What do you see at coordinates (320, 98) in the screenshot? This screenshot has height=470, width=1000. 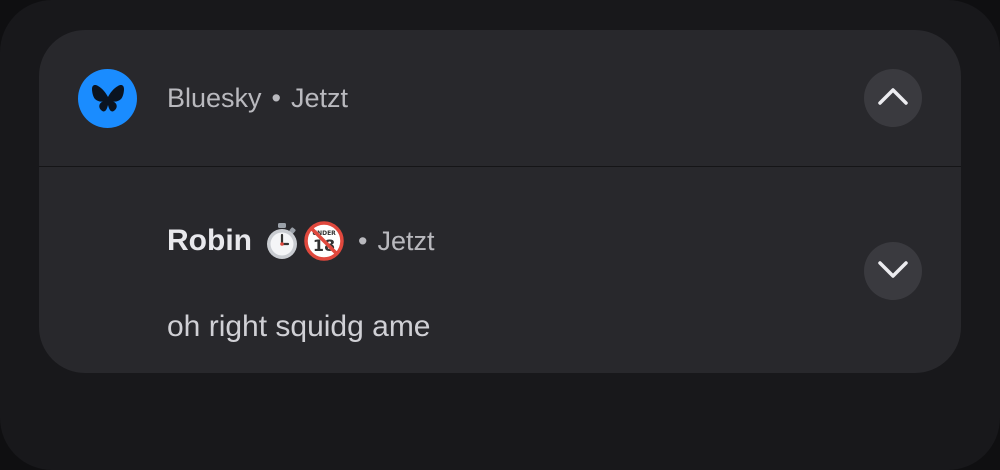 I see `header-timestamp: Jetzt` at bounding box center [320, 98].